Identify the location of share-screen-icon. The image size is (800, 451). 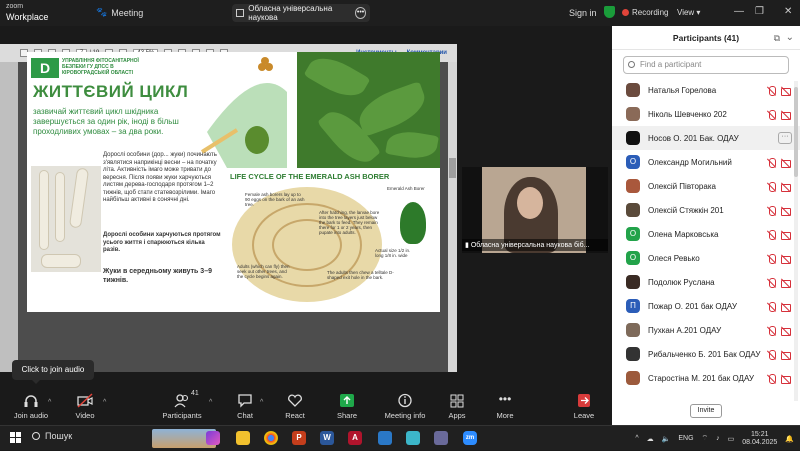
(347, 400).